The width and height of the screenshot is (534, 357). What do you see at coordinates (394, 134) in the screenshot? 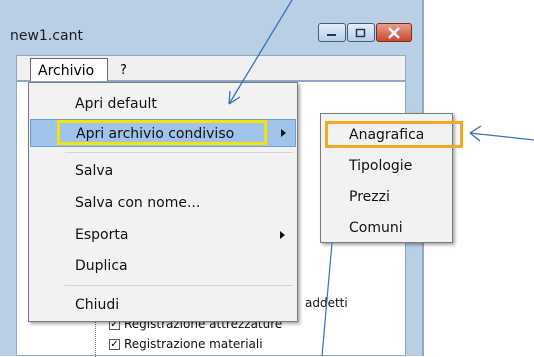
I see `highlight-box-orange` at bounding box center [394, 134].